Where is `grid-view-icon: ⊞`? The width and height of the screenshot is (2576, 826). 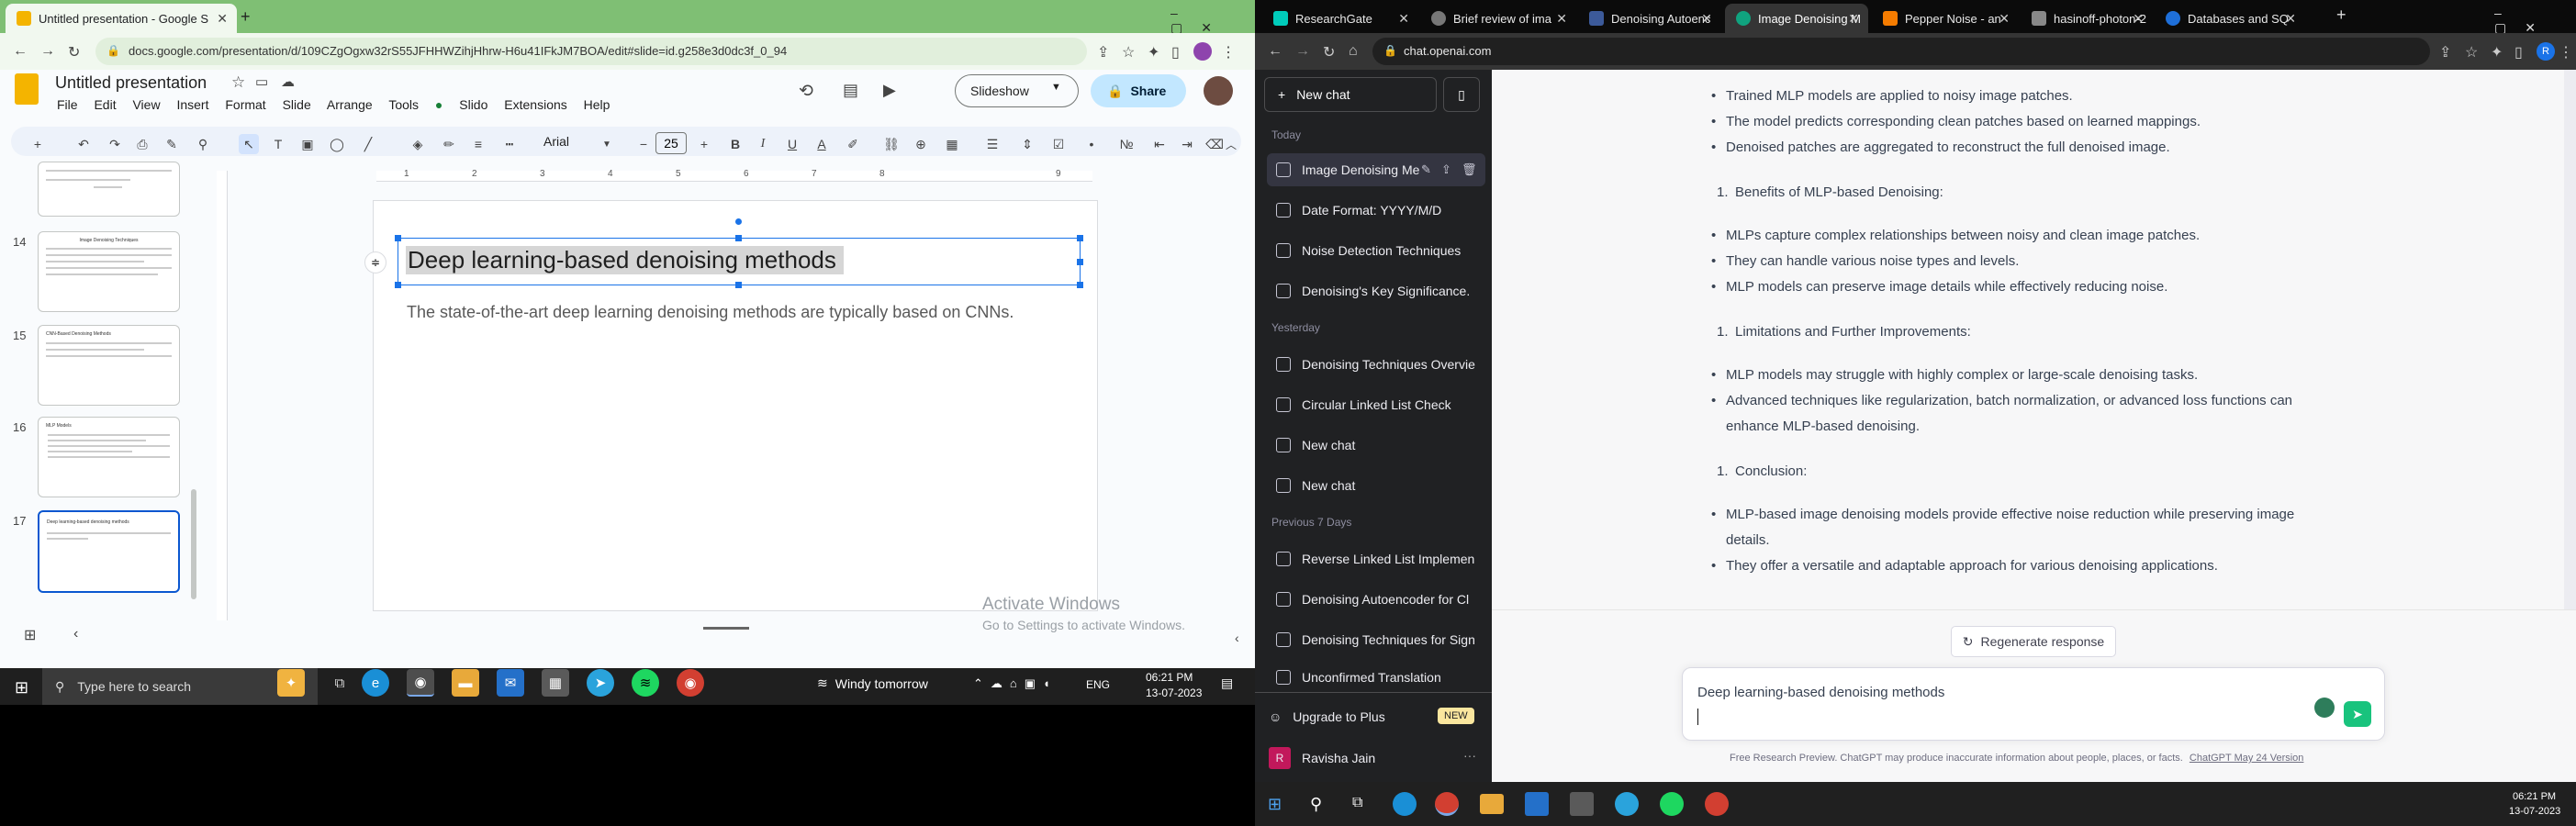 grid-view-icon: ⊞ is located at coordinates (30, 635).